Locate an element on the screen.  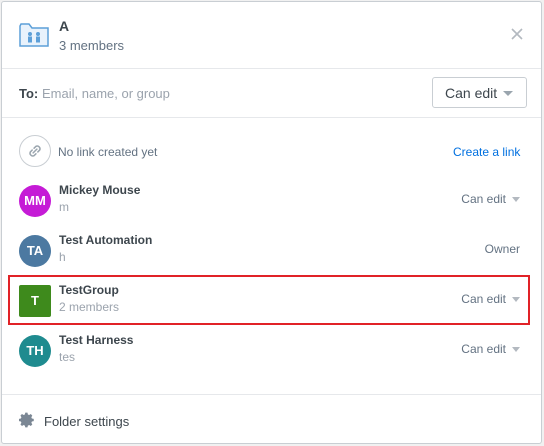
close-icon is located at coordinates (517, 34).